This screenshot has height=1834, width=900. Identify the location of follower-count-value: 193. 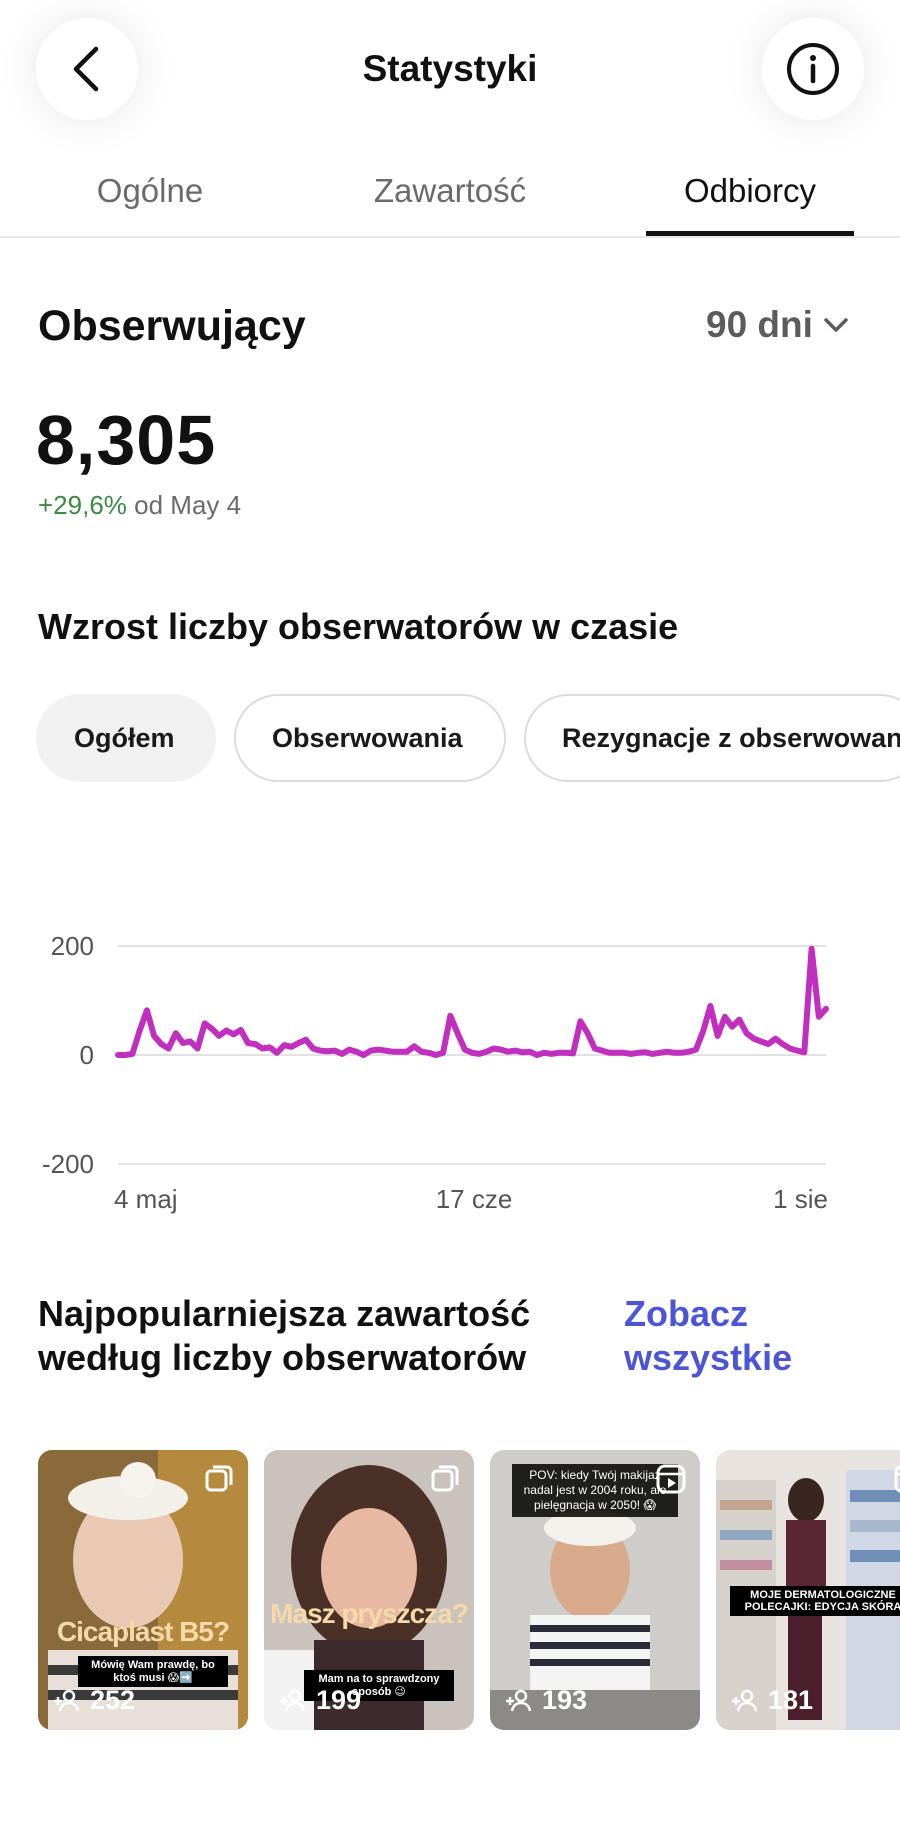
(565, 1700).